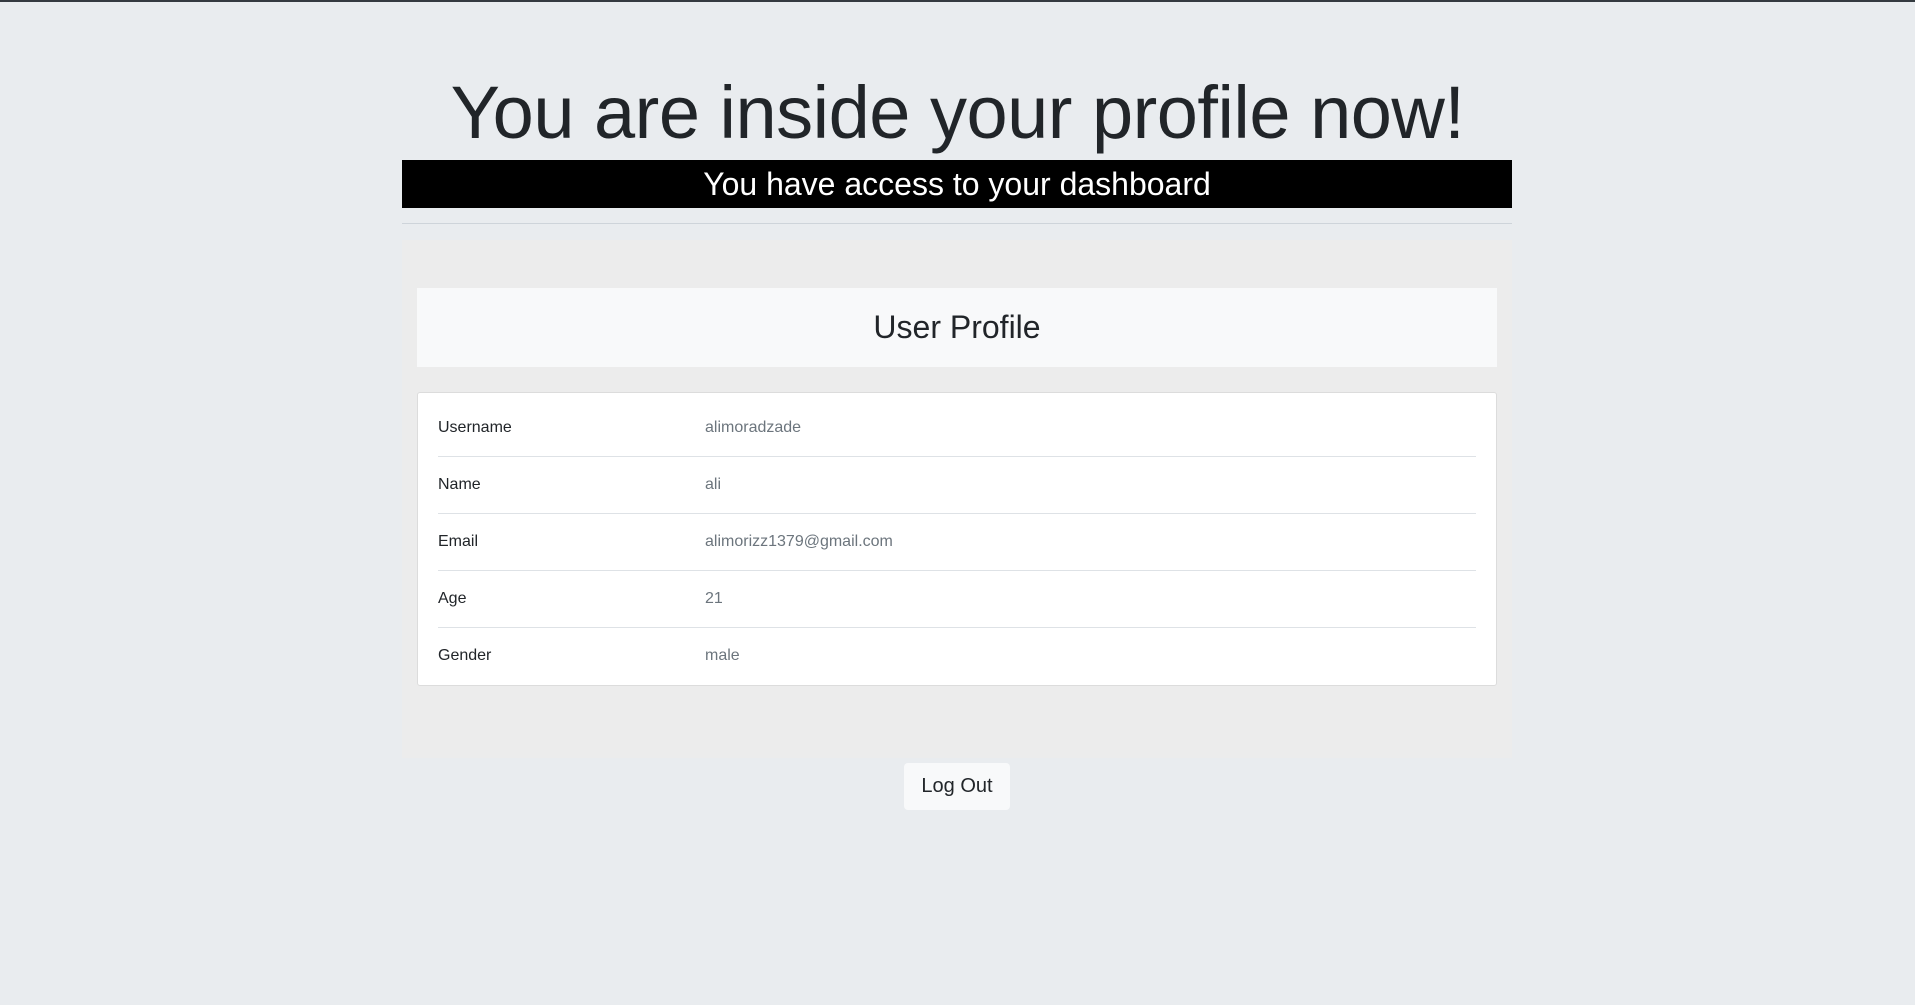 This screenshot has height=1005, width=1915. I want to click on section-divider, so click(957, 223).